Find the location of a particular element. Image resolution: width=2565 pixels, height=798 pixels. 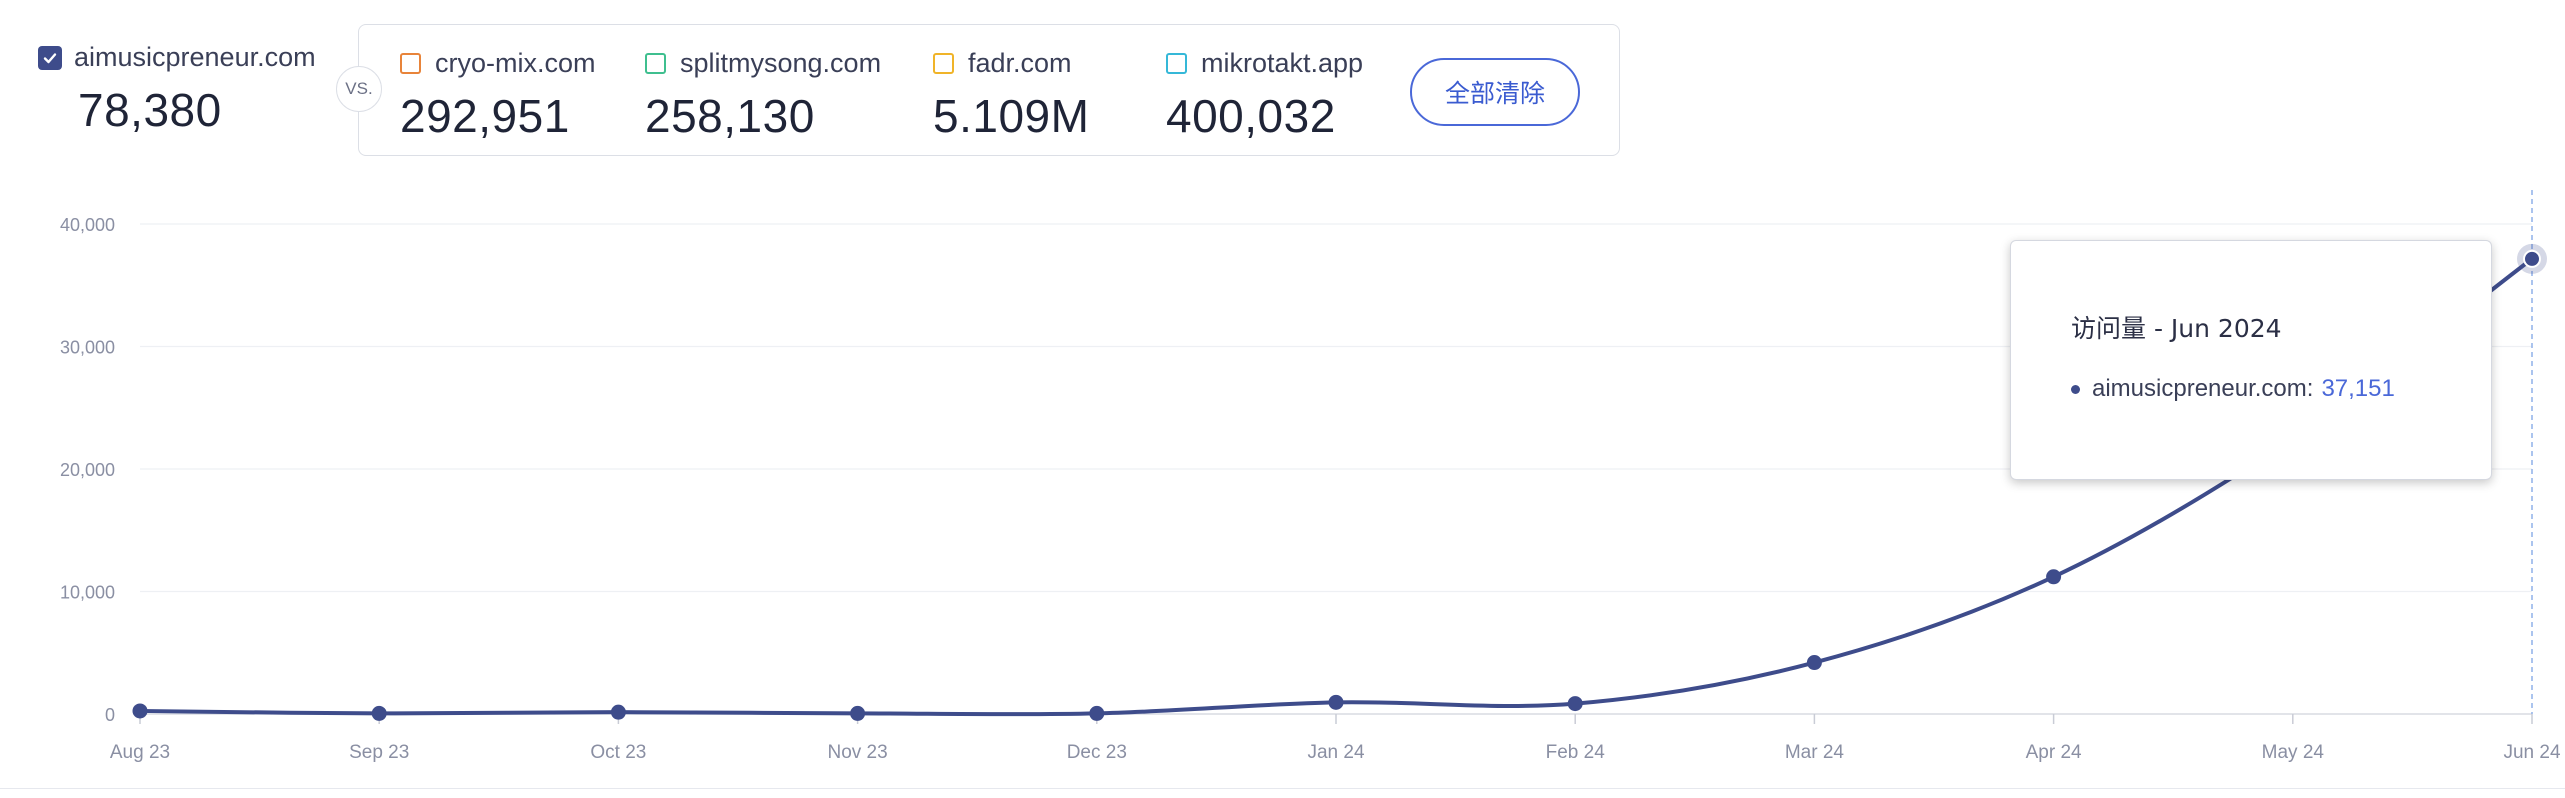

x-tick-label: Oct 23 is located at coordinates (618, 752).